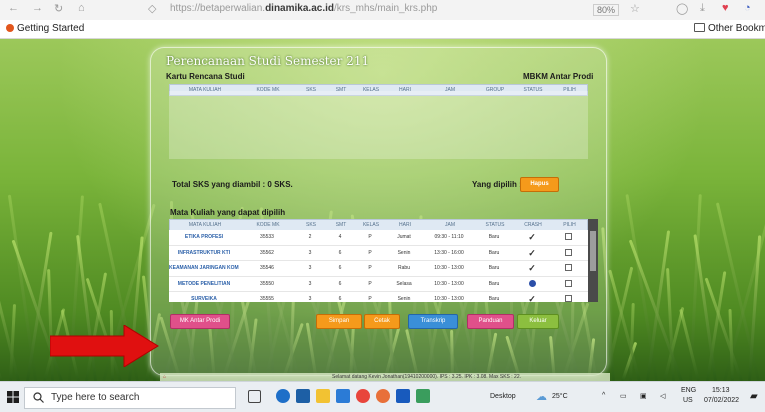  What do you see at coordinates (404, 268) in the screenshot?
I see `table-cell: Rabu` at bounding box center [404, 268].